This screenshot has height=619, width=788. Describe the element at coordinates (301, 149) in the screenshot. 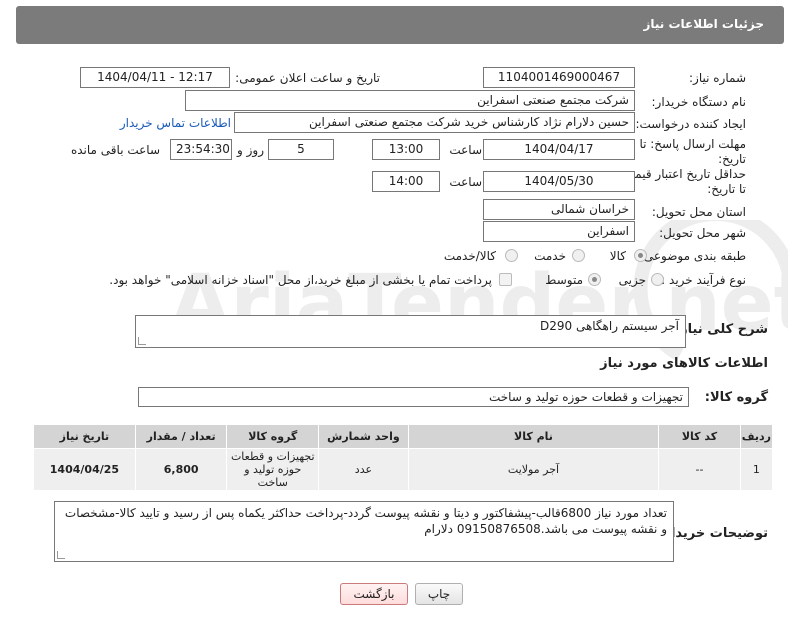

I see `remaining-days-field: 5` at that location.